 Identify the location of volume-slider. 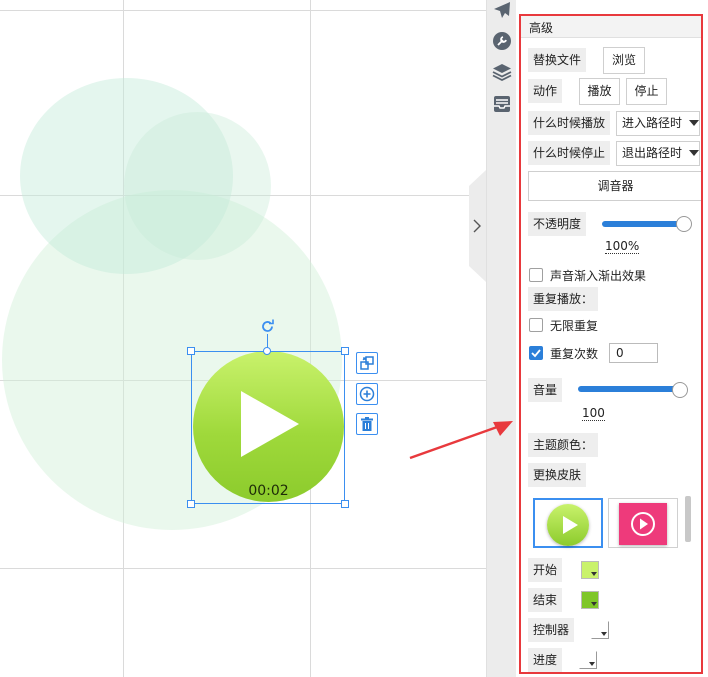
(630, 389).